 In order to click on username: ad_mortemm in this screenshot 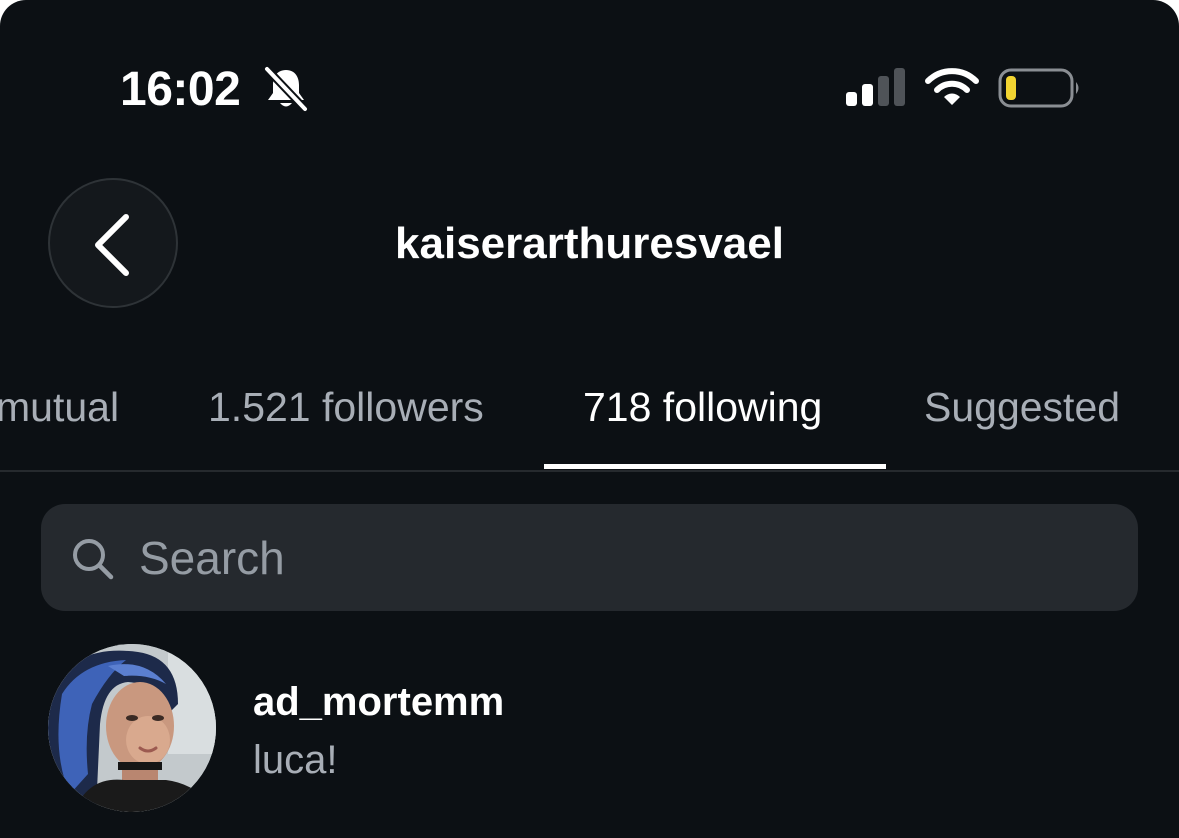, I will do `click(378, 702)`.